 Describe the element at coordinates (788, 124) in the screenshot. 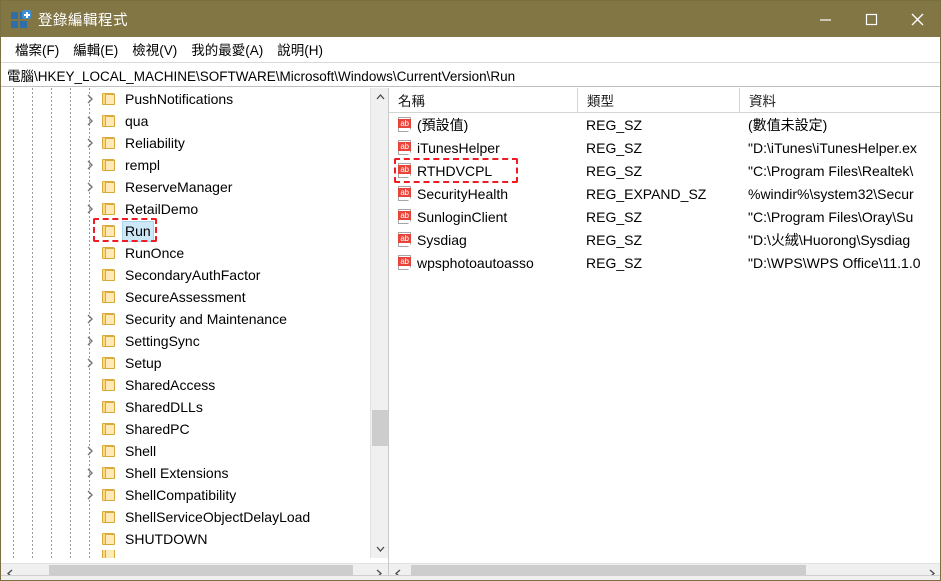

I see `cell-data: (數值未設定)` at that location.